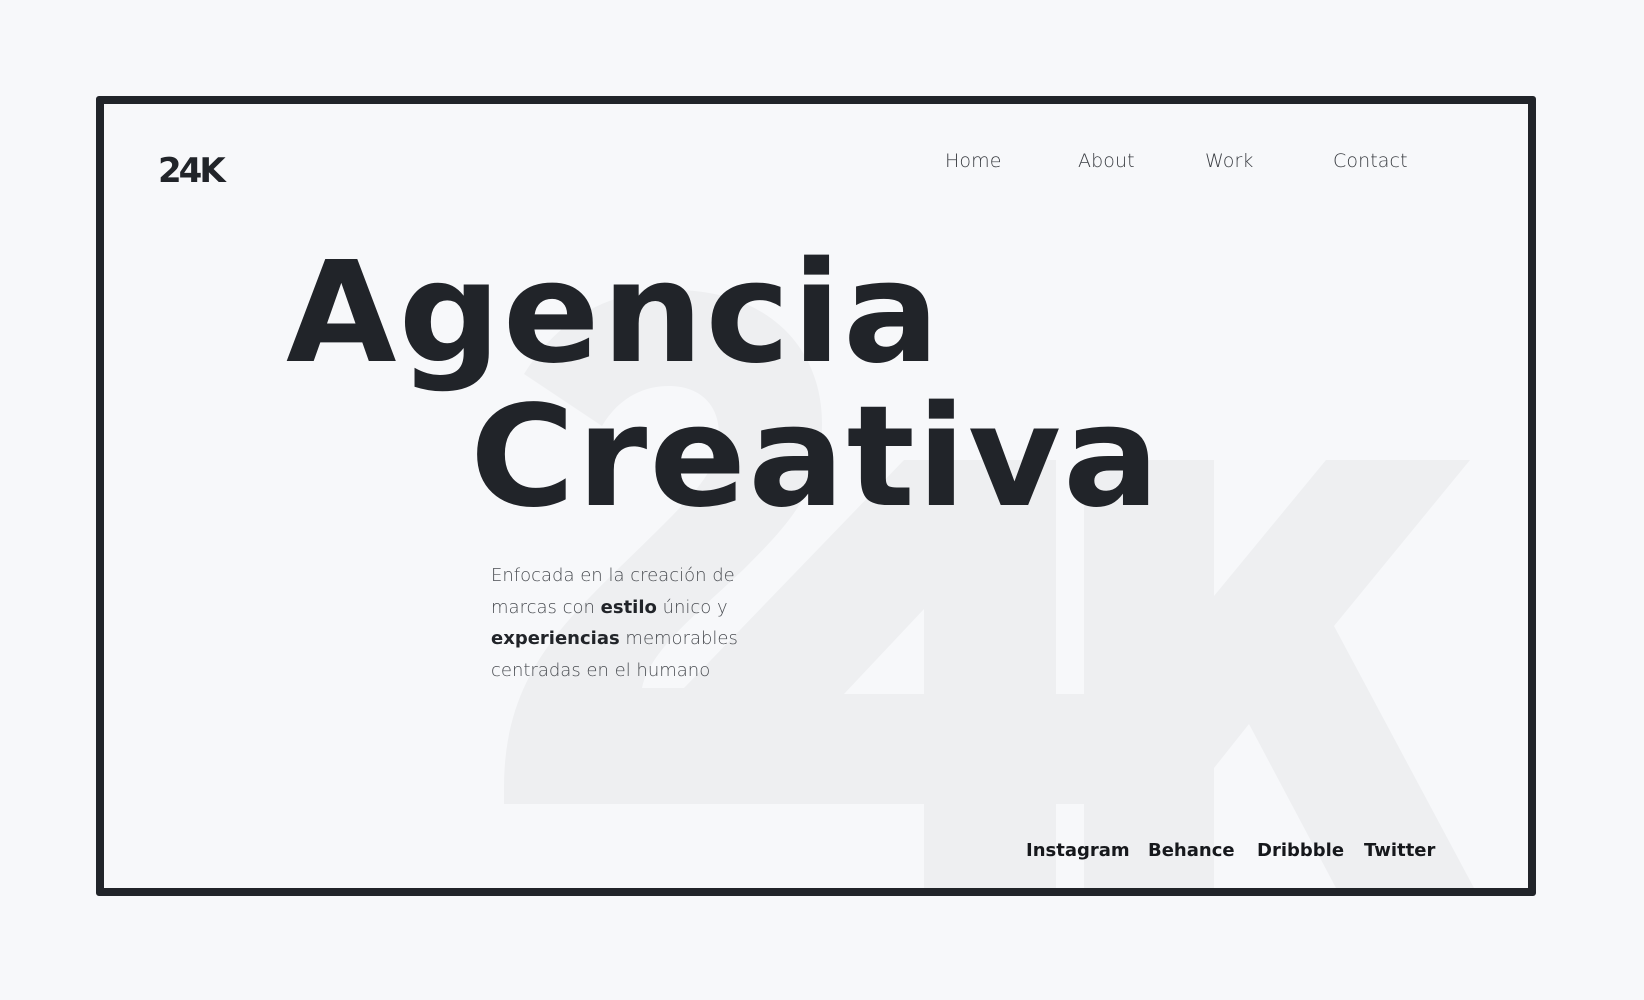 This screenshot has width=1644, height=1000. What do you see at coordinates (973, 161) in the screenshot?
I see `nav-item-home: Home` at bounding box center [973, 161].